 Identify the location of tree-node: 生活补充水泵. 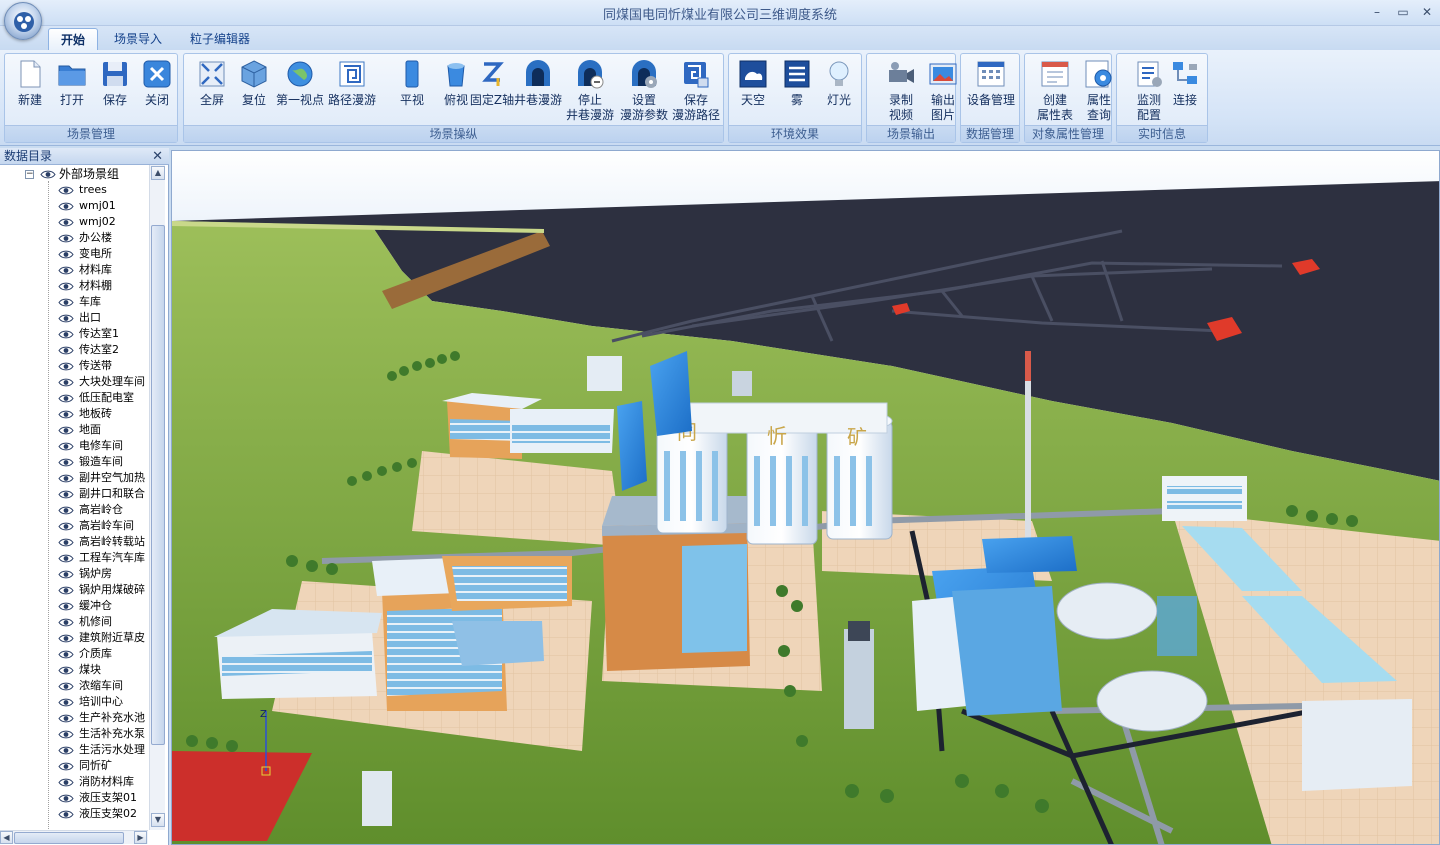
(74, 734).